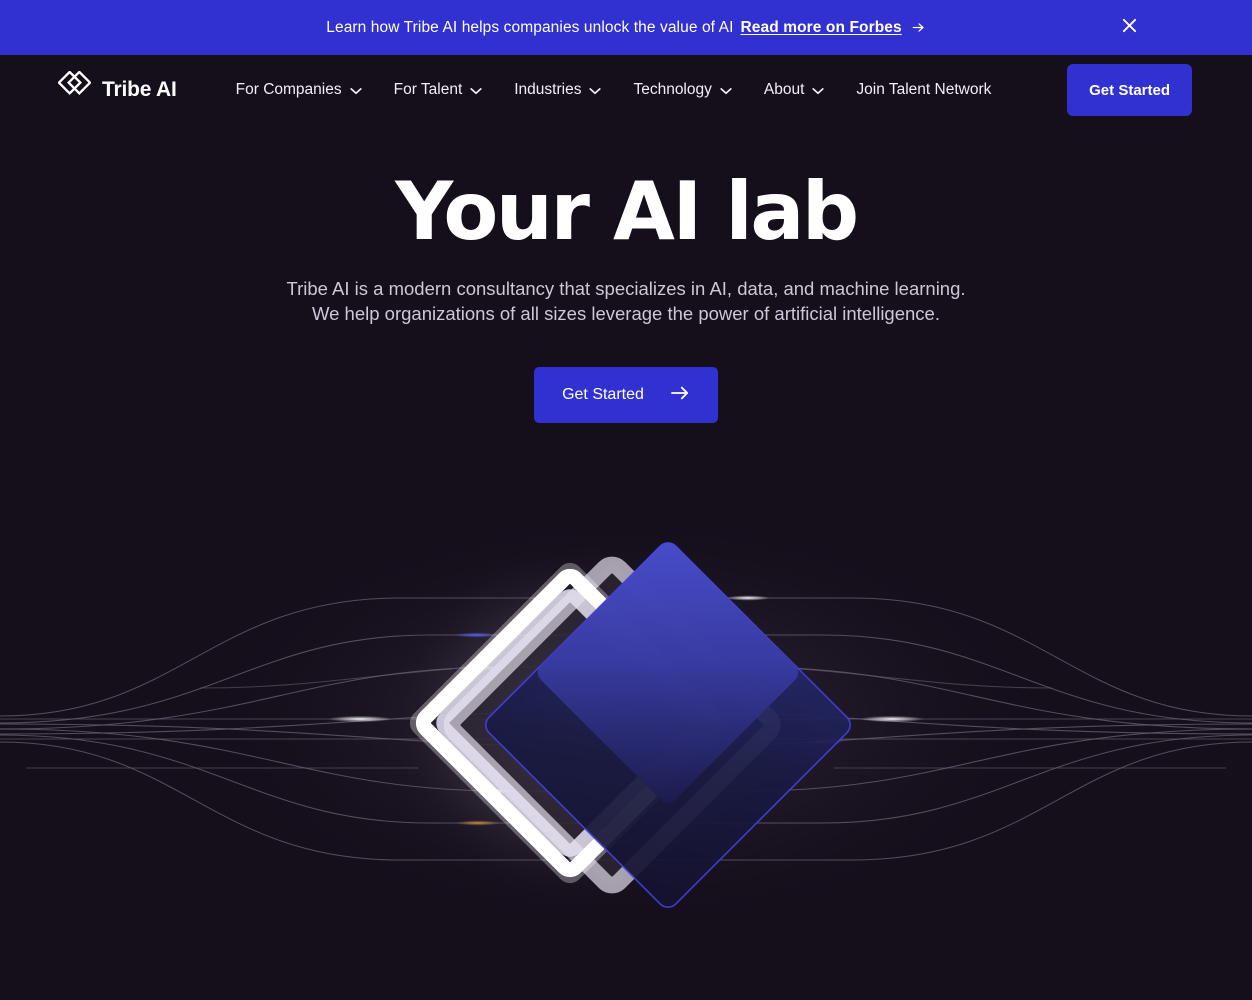  I want to click on nav-item-technology: Technology, so click(682, 90).